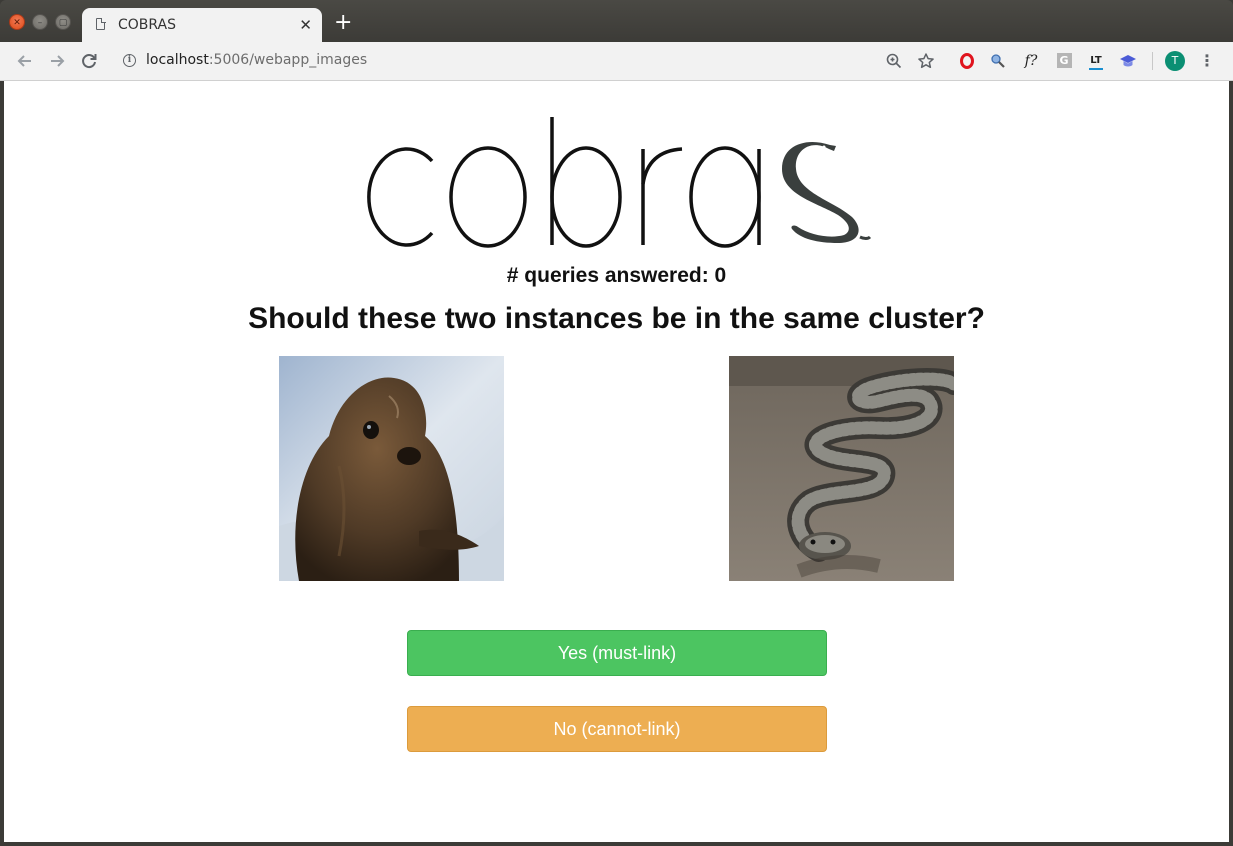 This screenshot has height=846, width=1233. Describe the element at coordinates (25, 61) in the screenshot. I see `back-arrow-icon` at that location.